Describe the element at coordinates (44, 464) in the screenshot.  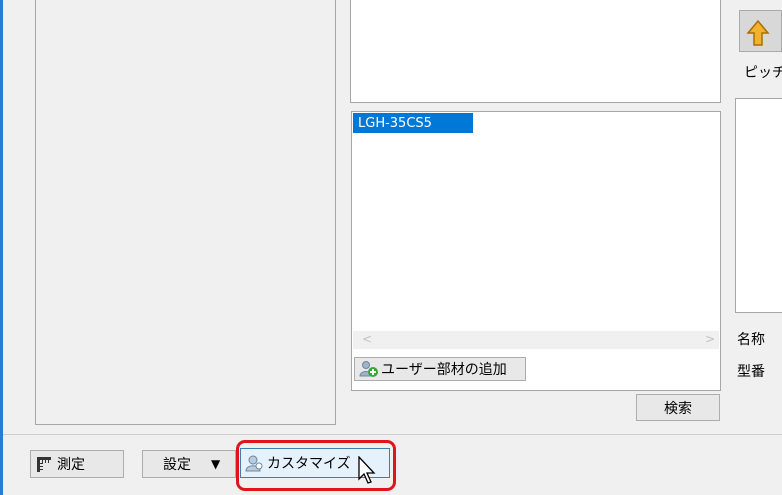
I see `ruler-icon` at that location.